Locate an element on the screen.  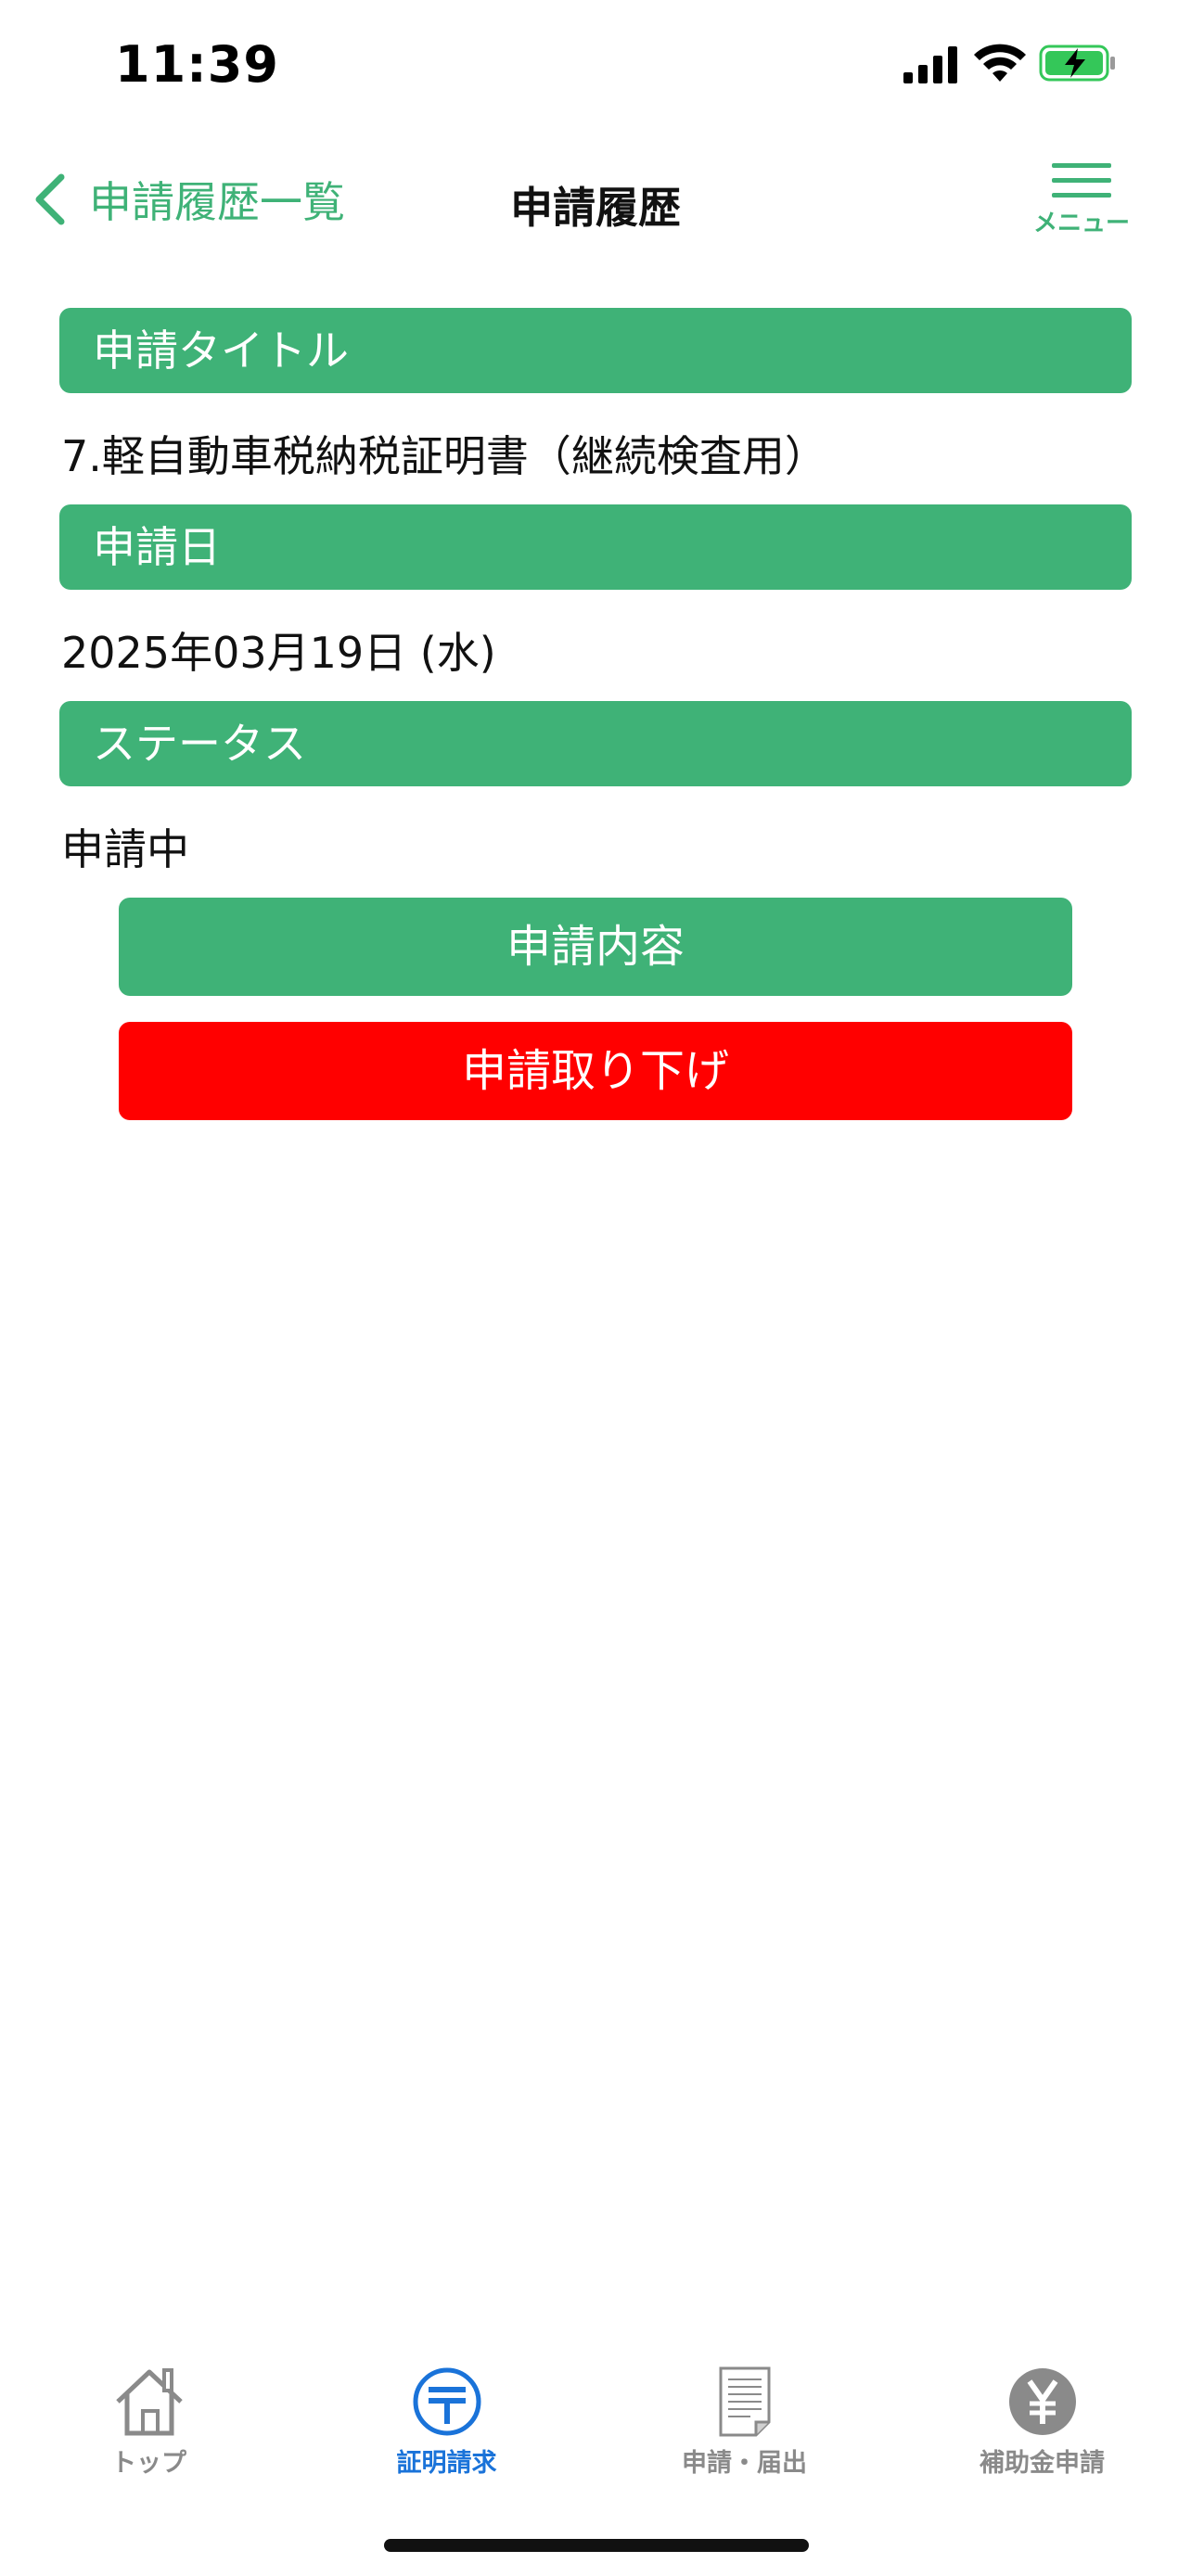
status-time: 11:39 is located at coordinates (197, 64).